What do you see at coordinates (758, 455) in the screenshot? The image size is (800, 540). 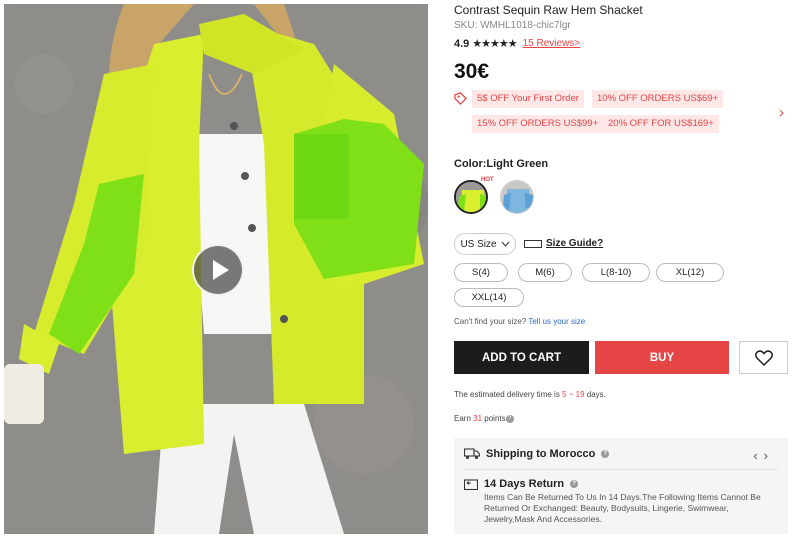 I see `chevron-left-icon: ‹` at bounding box center [758, 455].